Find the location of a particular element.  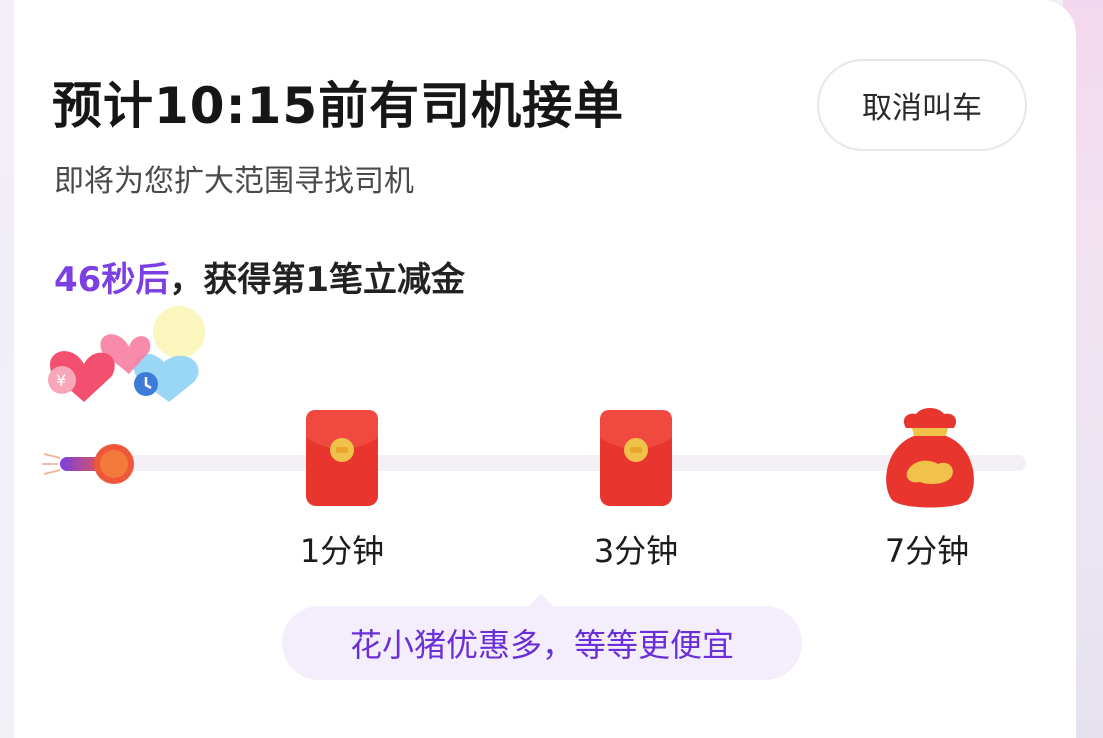

countdown-time: 46秒后 is located at coordinates (112, 280).